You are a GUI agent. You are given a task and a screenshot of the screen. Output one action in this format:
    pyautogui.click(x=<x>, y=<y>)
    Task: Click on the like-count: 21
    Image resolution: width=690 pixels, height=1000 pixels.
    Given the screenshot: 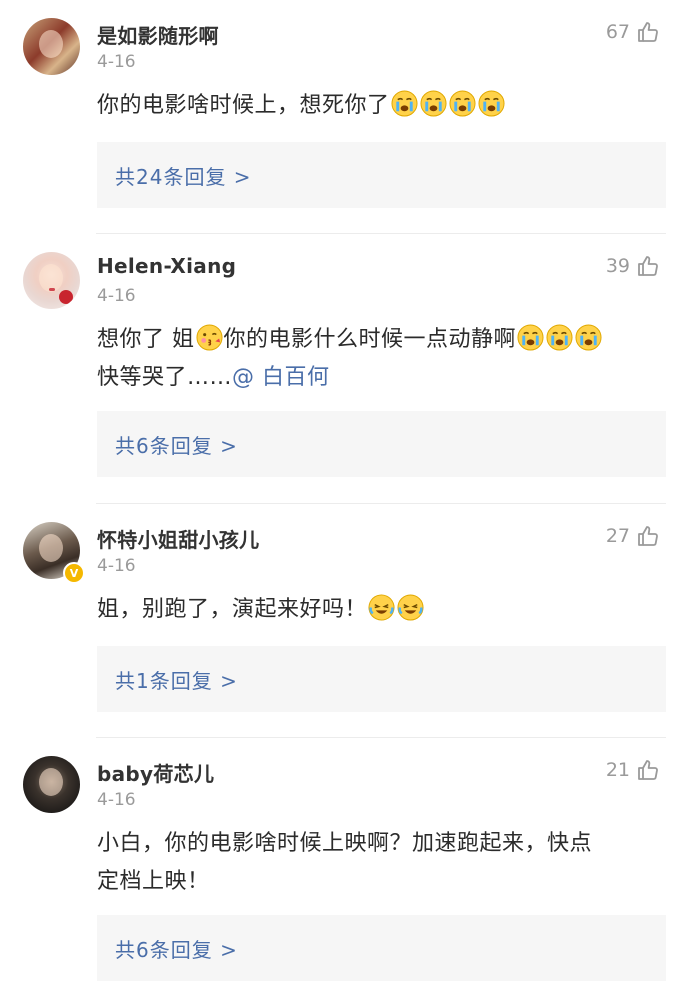 What is the action you would take?
    pyautogui.click(x=617, y=770)
    